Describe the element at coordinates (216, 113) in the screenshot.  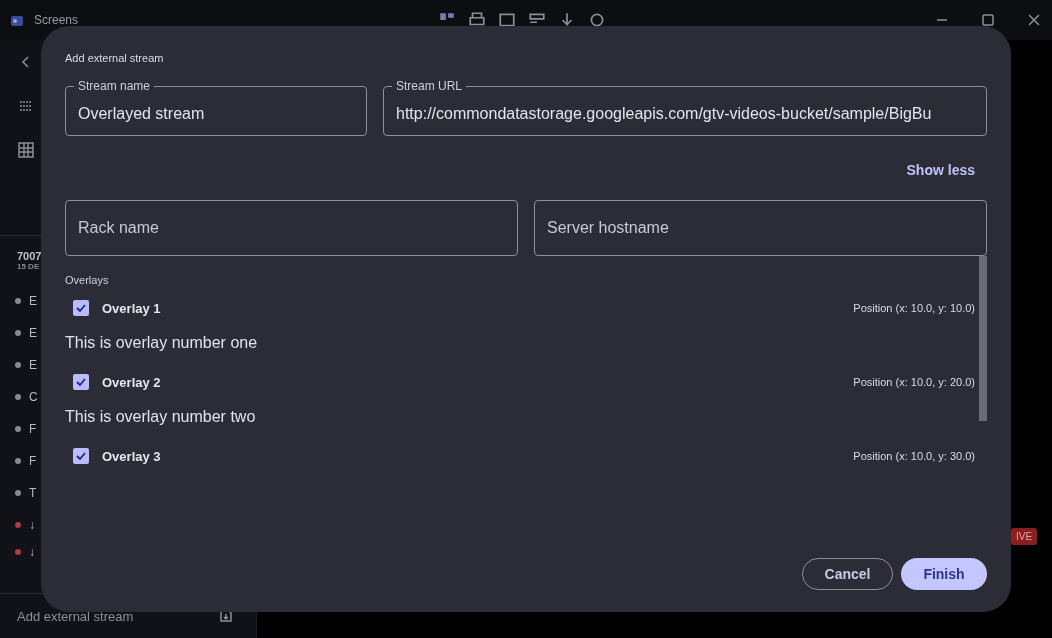
I see `text-field: Overlayed stream` at that location.